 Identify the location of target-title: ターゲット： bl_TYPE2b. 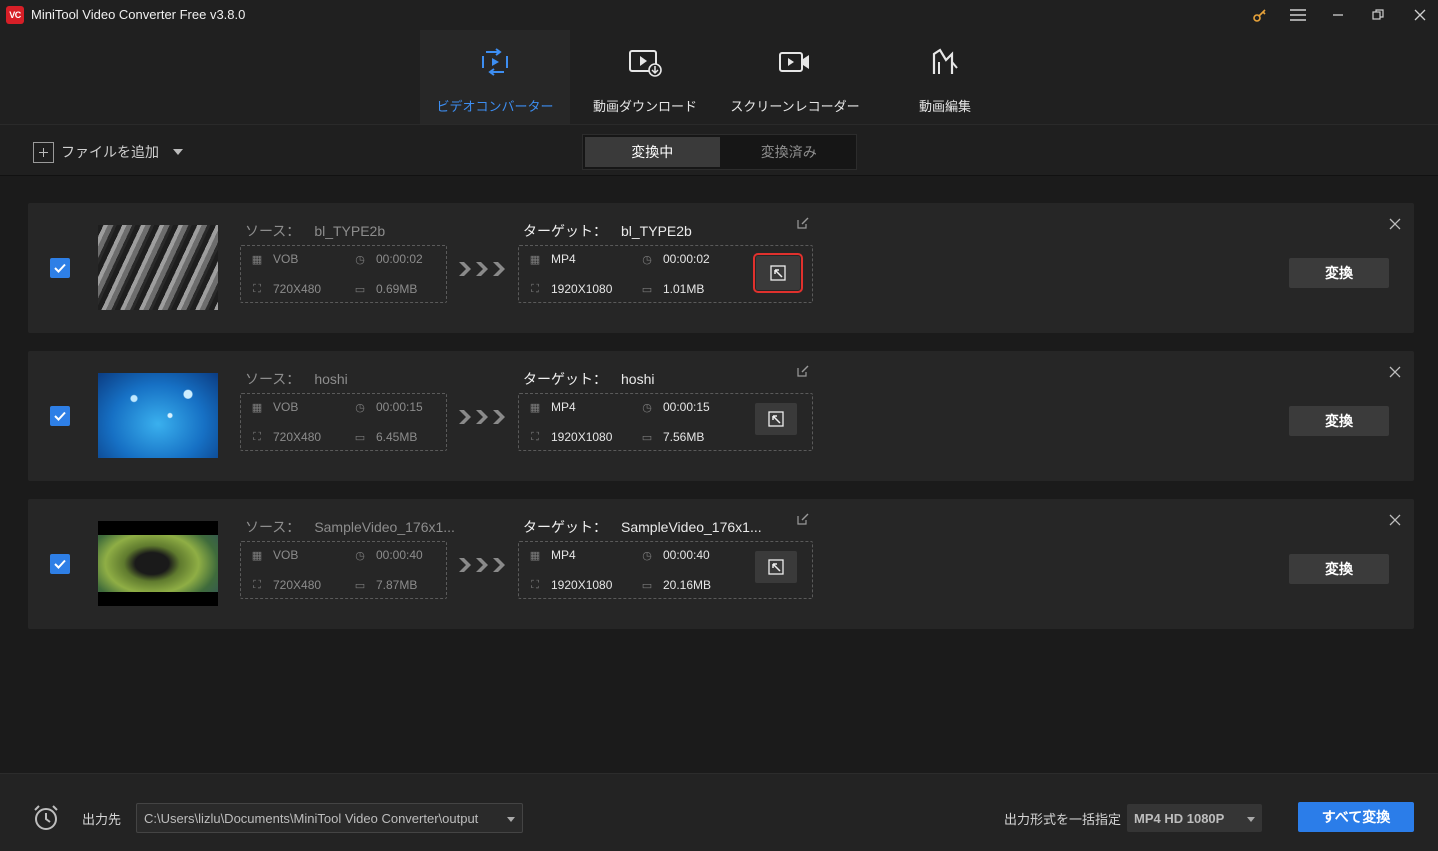
(607, 231).